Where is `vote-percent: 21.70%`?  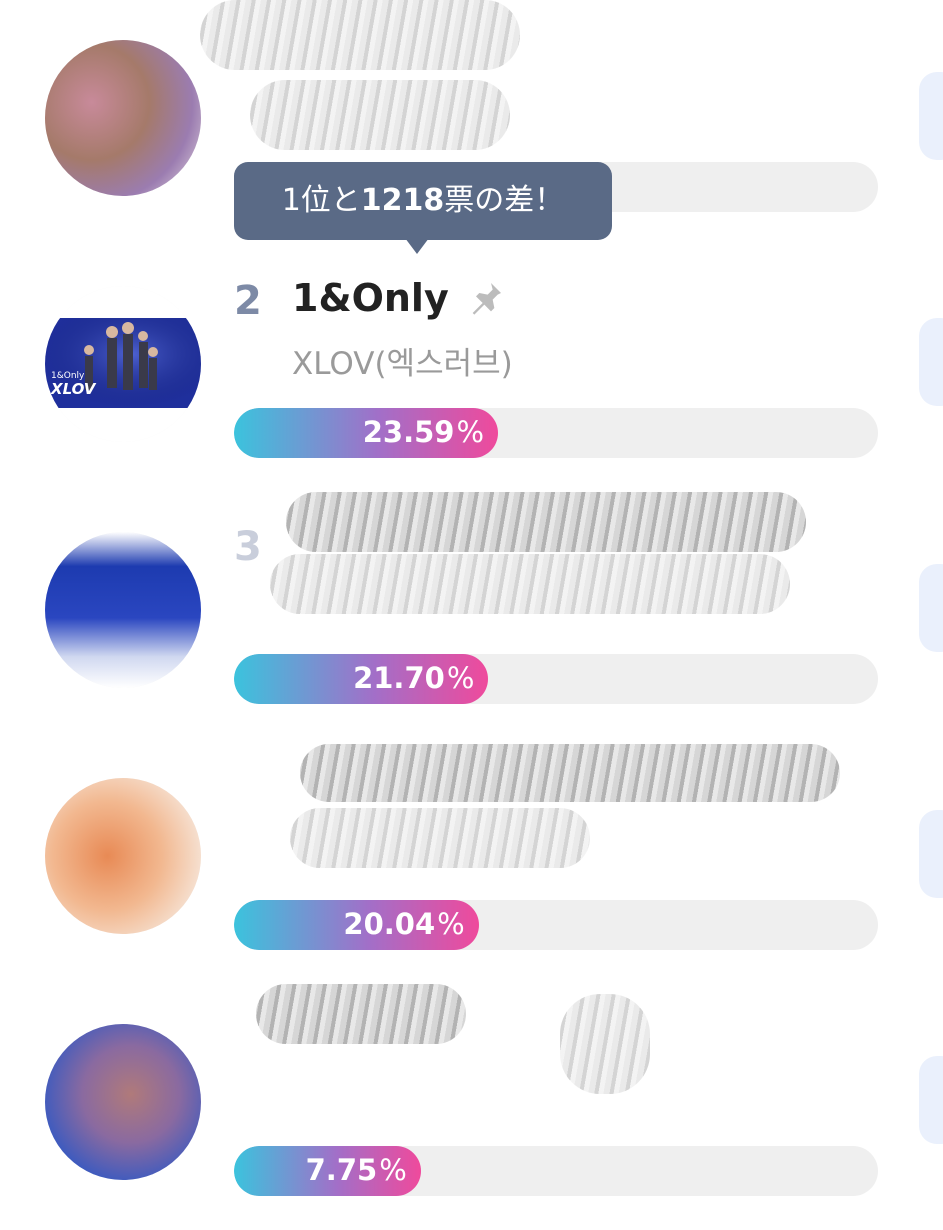 vote-percent: 21.70% is located at coordinates (414, 678).